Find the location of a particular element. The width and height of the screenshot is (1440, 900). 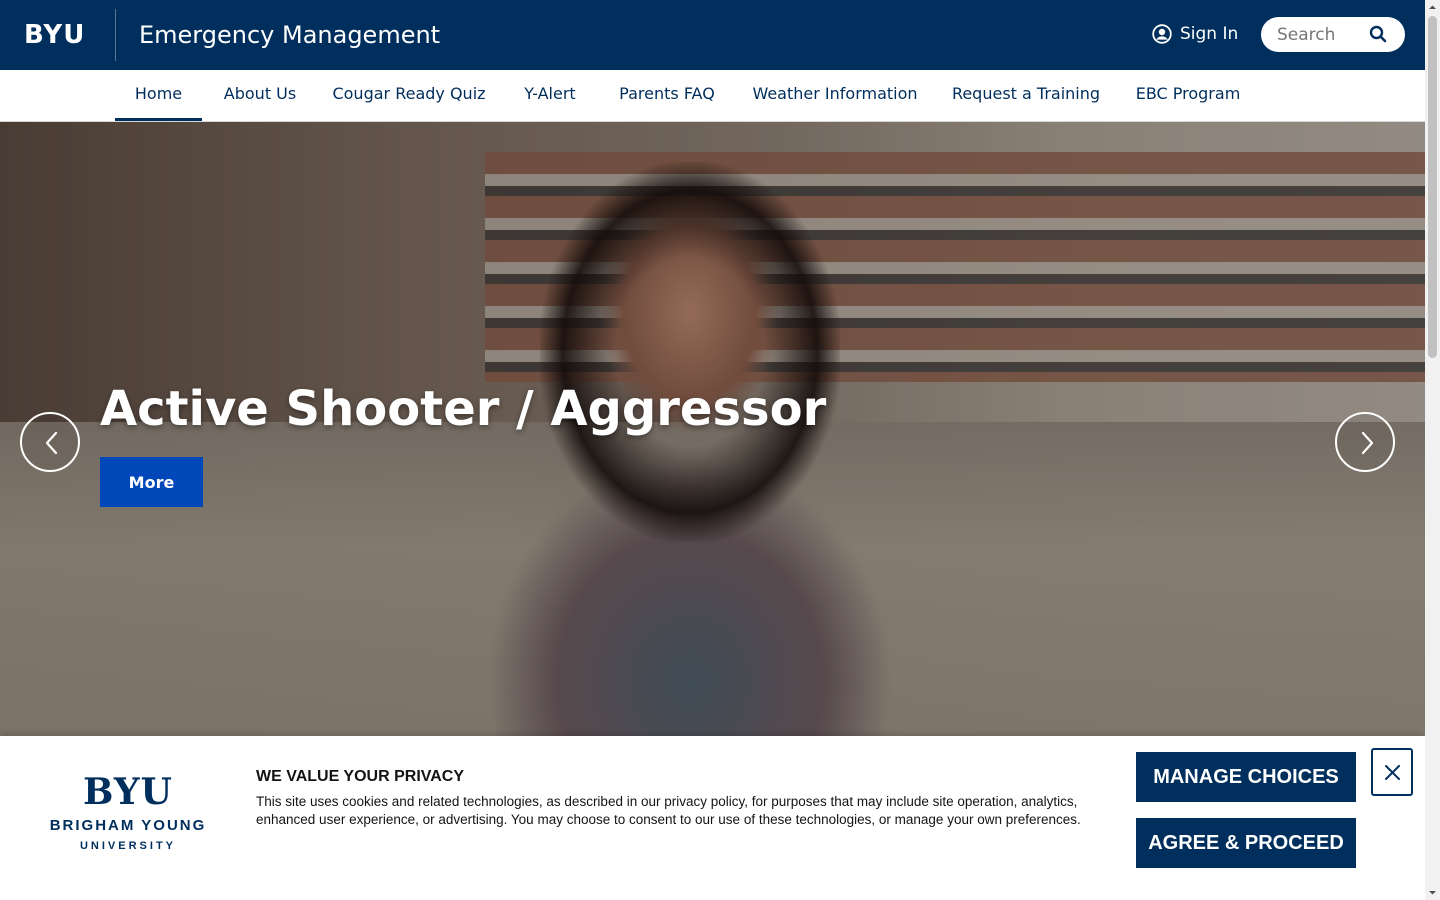

cookie-logo-main: BYU is located at coordinates (128, 792).